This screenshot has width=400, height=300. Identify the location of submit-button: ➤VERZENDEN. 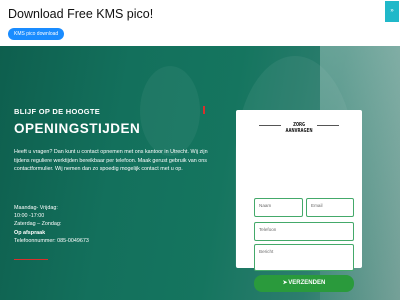
(304, 283).